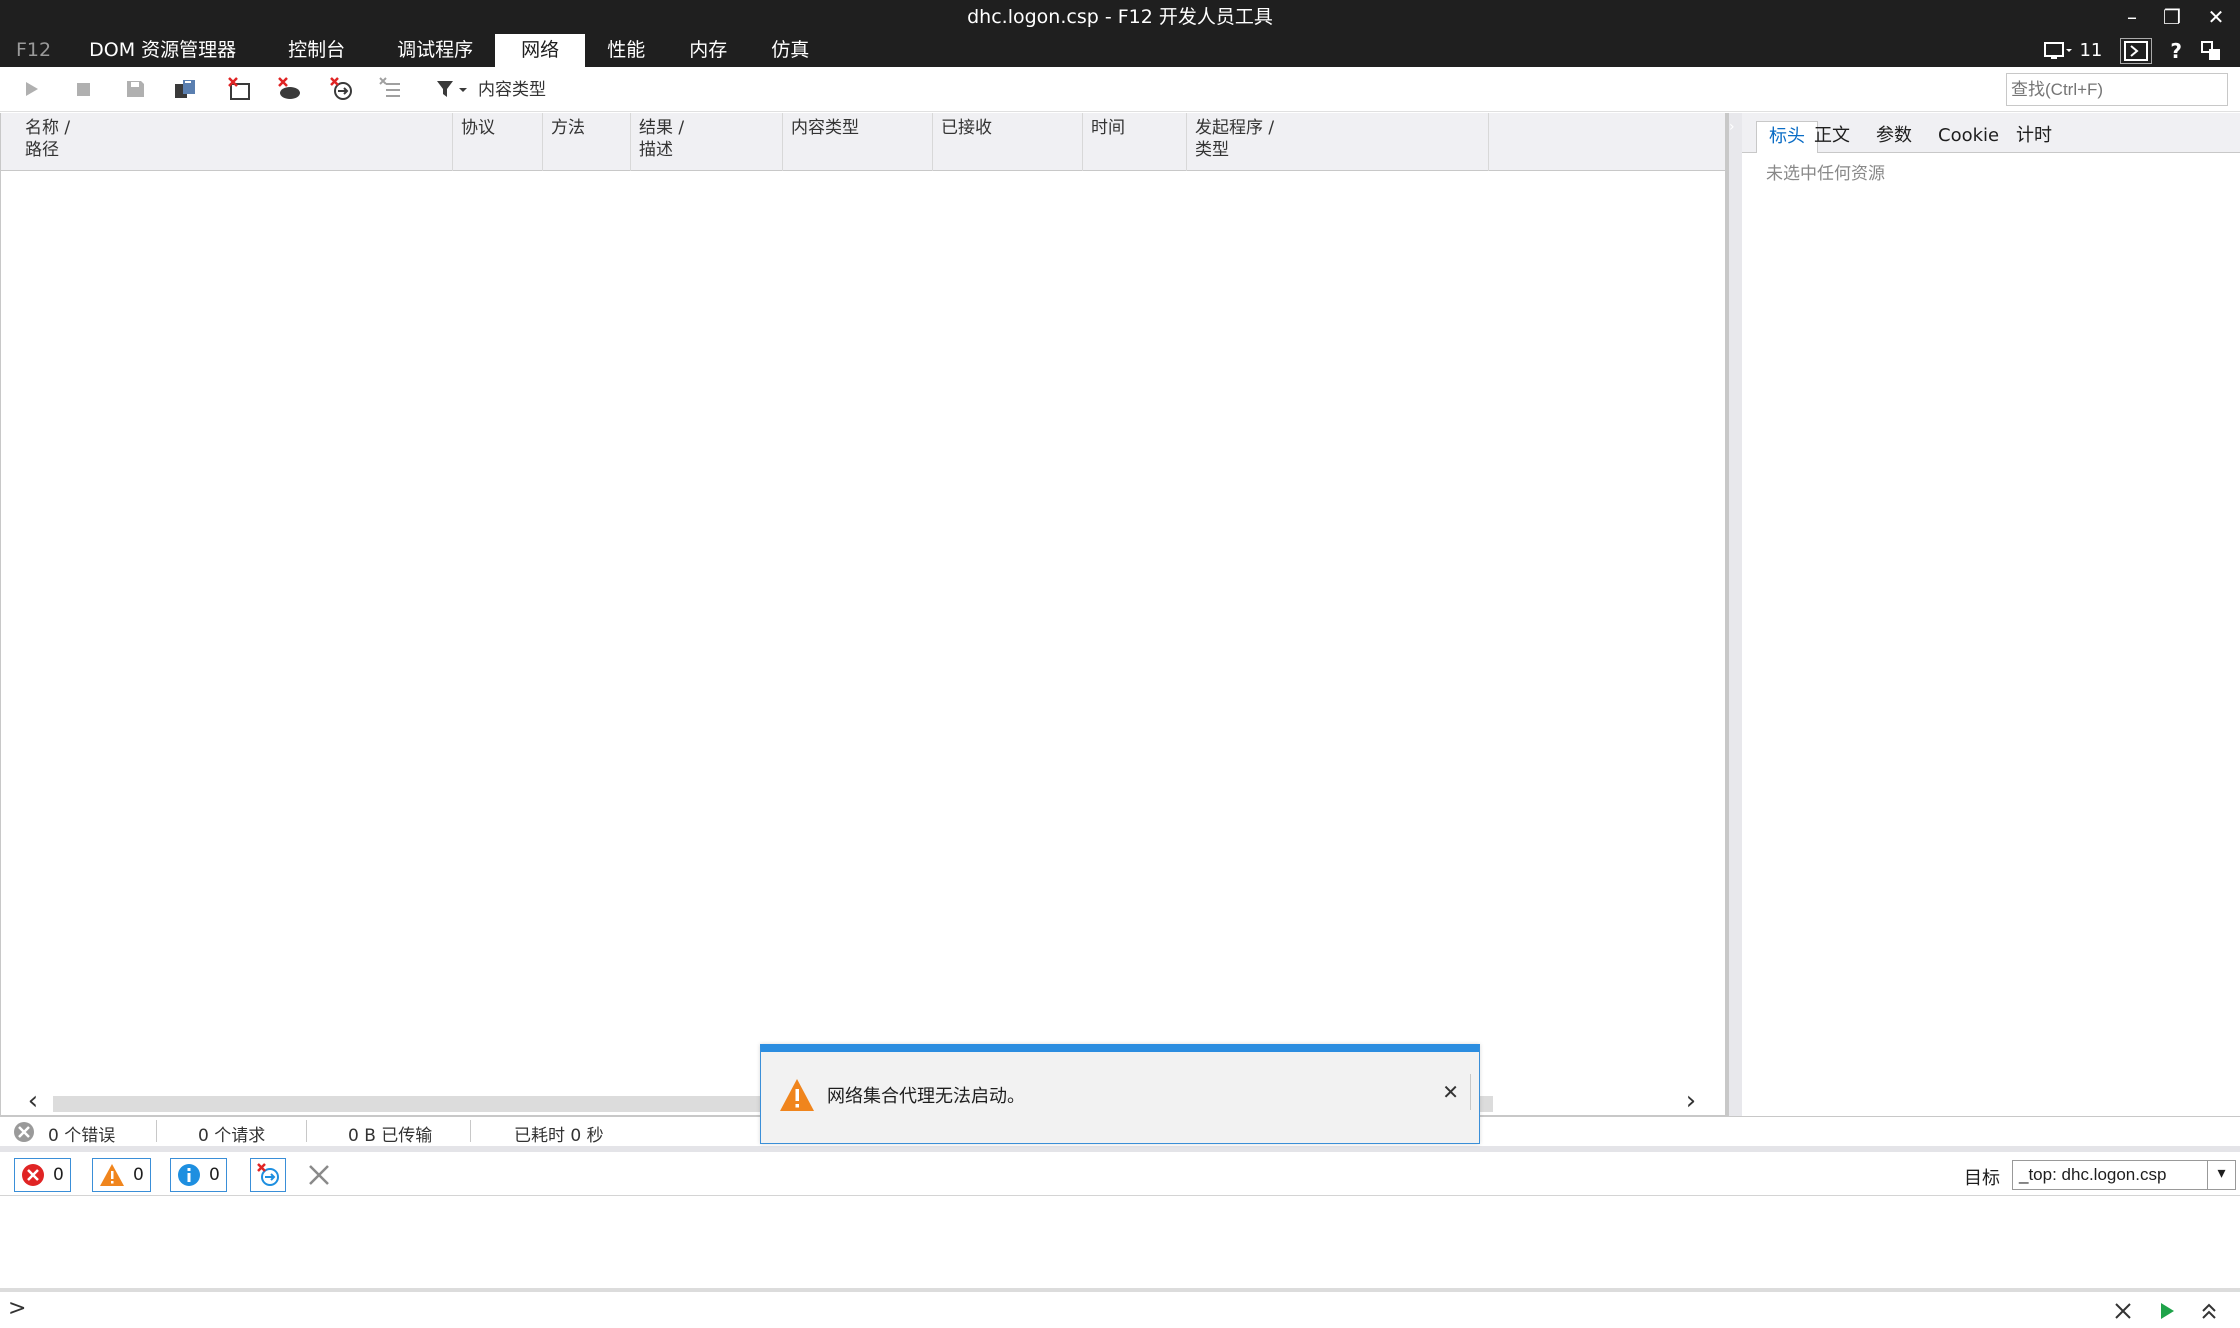 Image resolution: width=2240 pixels, height=1328 pixels. I want to click on column-name-path: 名称 / 路径, so click(227, 142).